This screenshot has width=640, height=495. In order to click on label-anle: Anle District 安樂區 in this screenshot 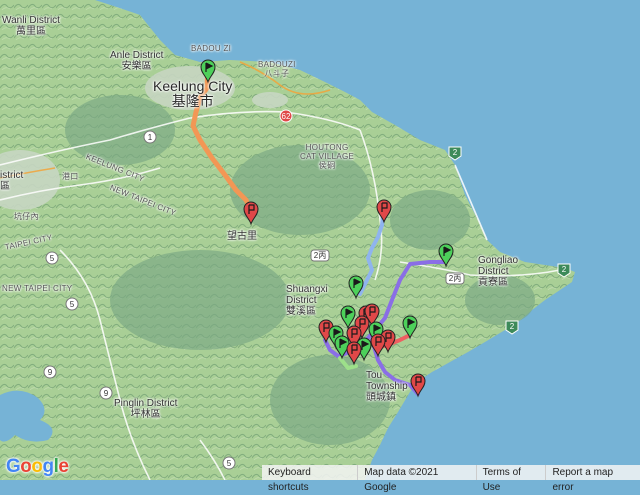, I will do `click(137, 61)`.